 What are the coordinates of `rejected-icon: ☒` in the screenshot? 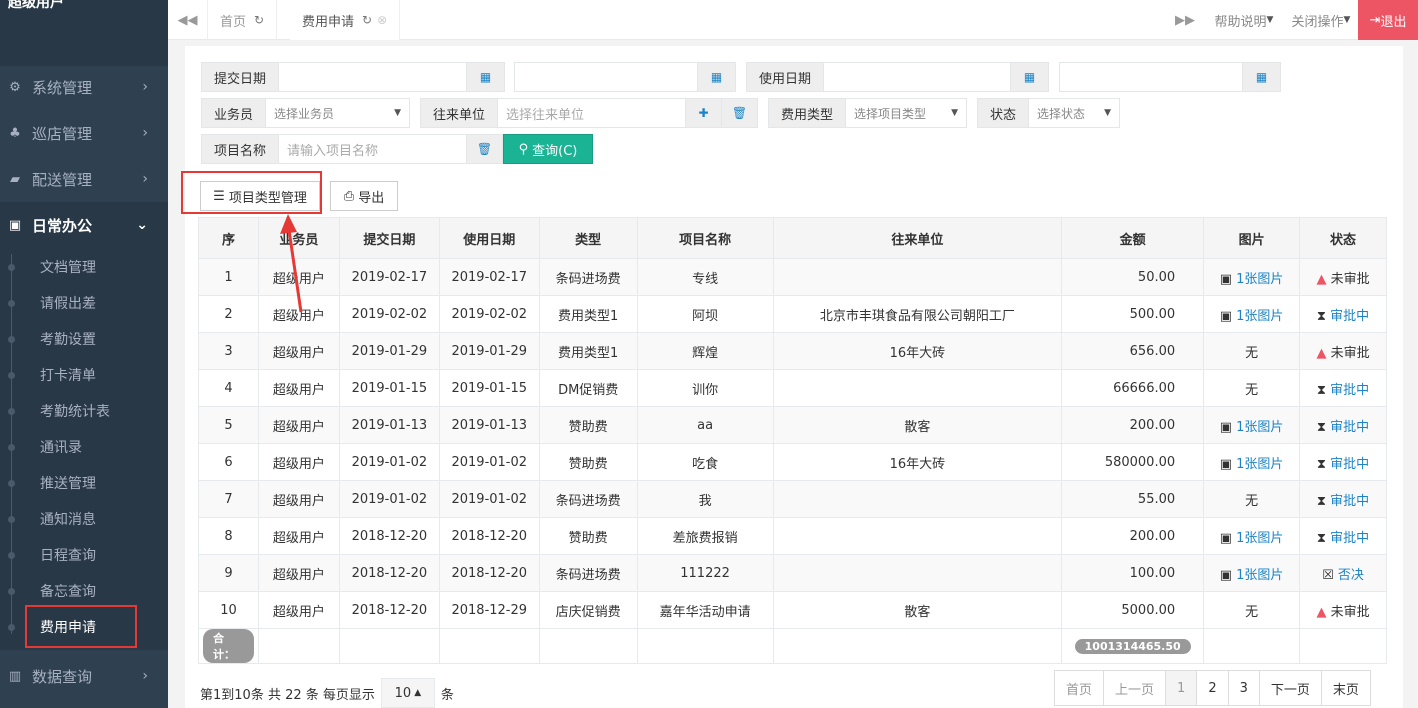 It's located at (1330, 575).